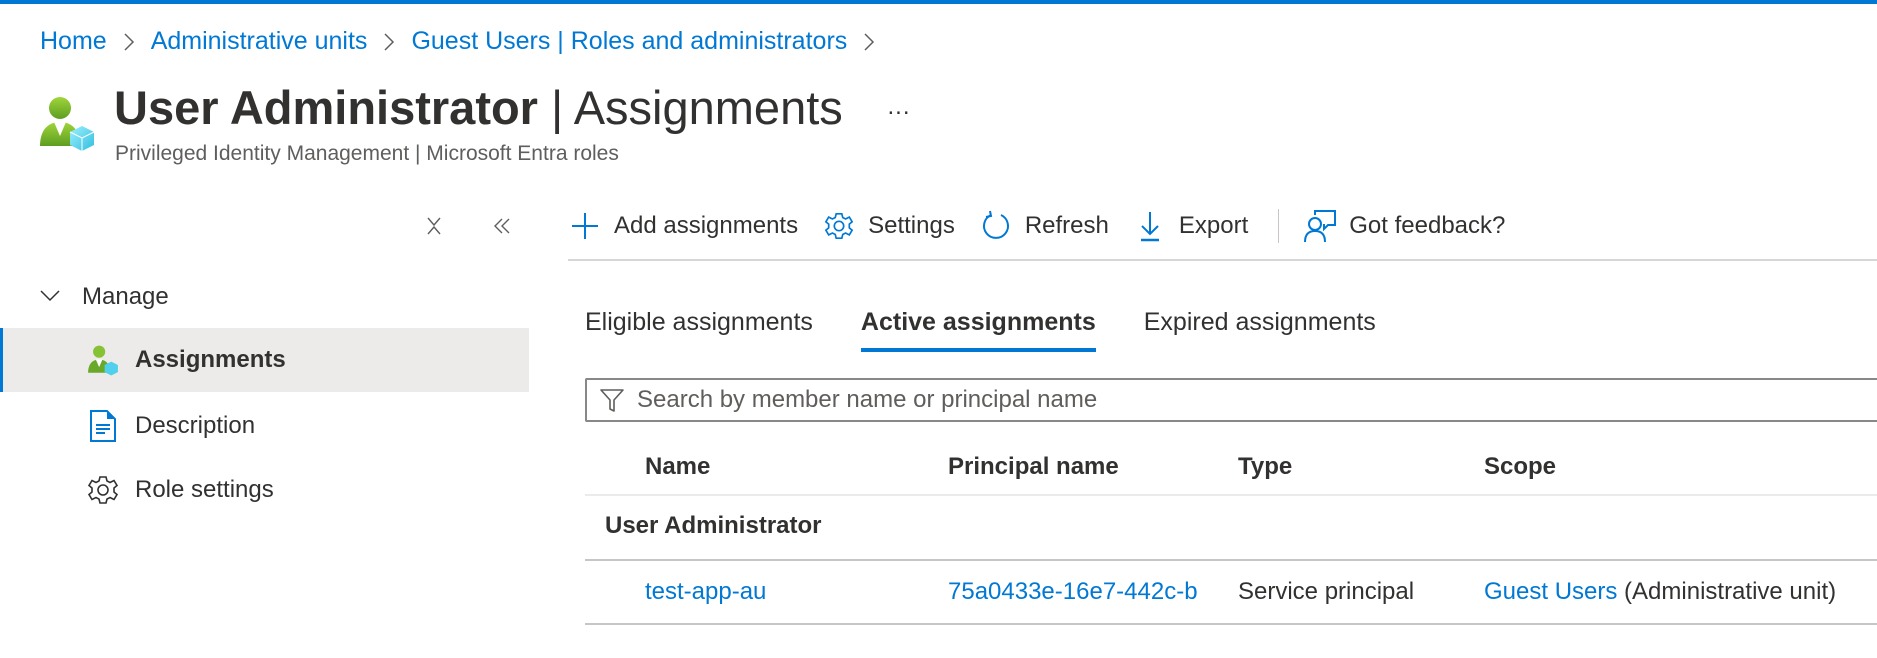 This screenshot has width=1877, height=658. What do you see at coordinates (911, 225) in the screenshot?
I see `settings-label: Settings` at bounding box center [911, 225].